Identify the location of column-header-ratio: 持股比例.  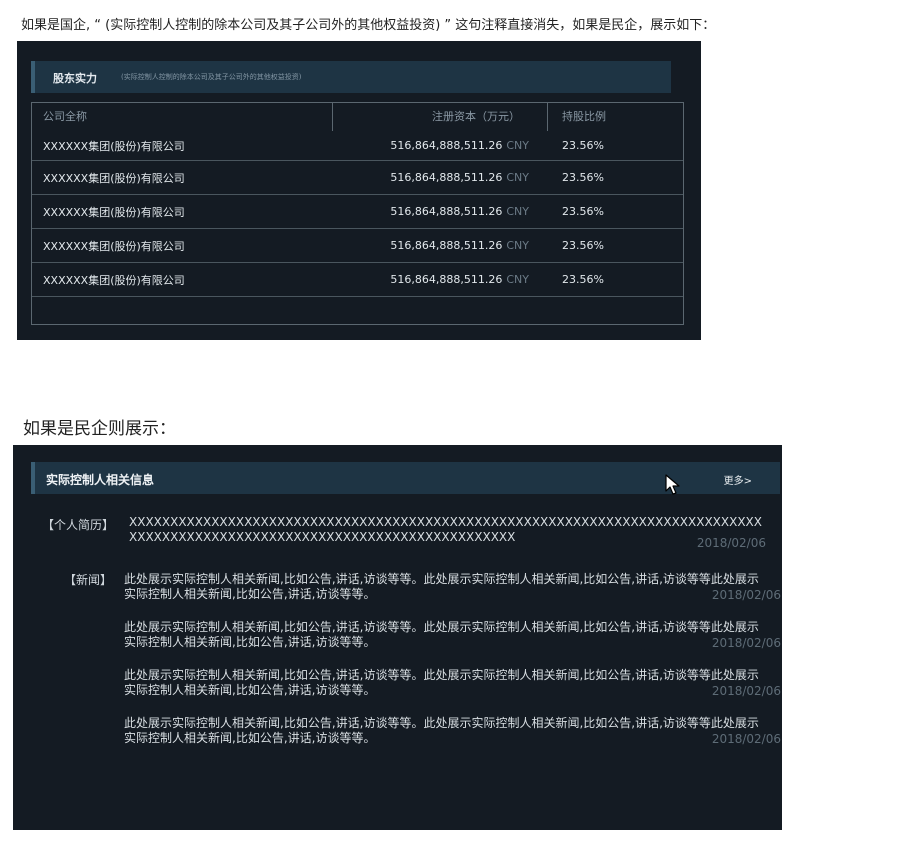
(584, 116).